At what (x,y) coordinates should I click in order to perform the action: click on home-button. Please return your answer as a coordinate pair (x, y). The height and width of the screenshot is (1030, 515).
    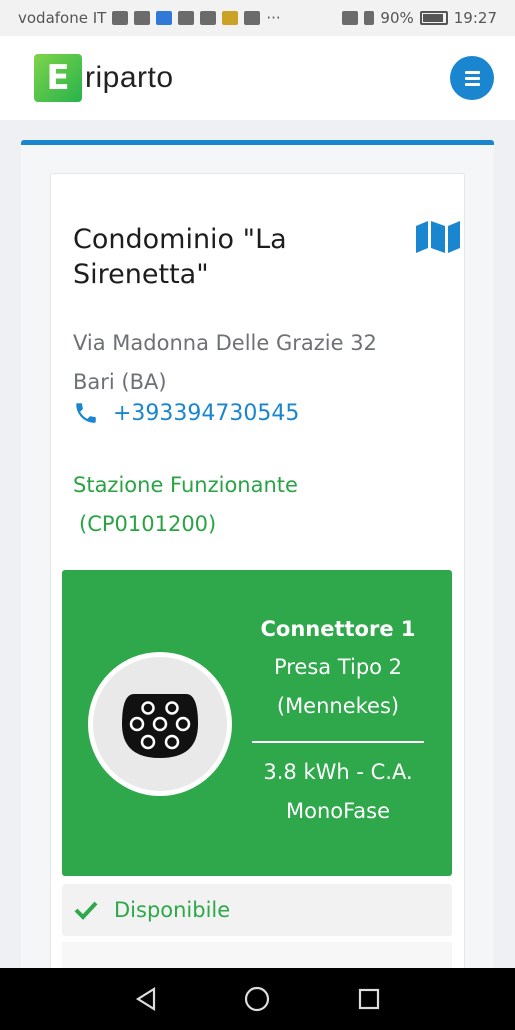
    Looking at the image, I should click on (257, 999).